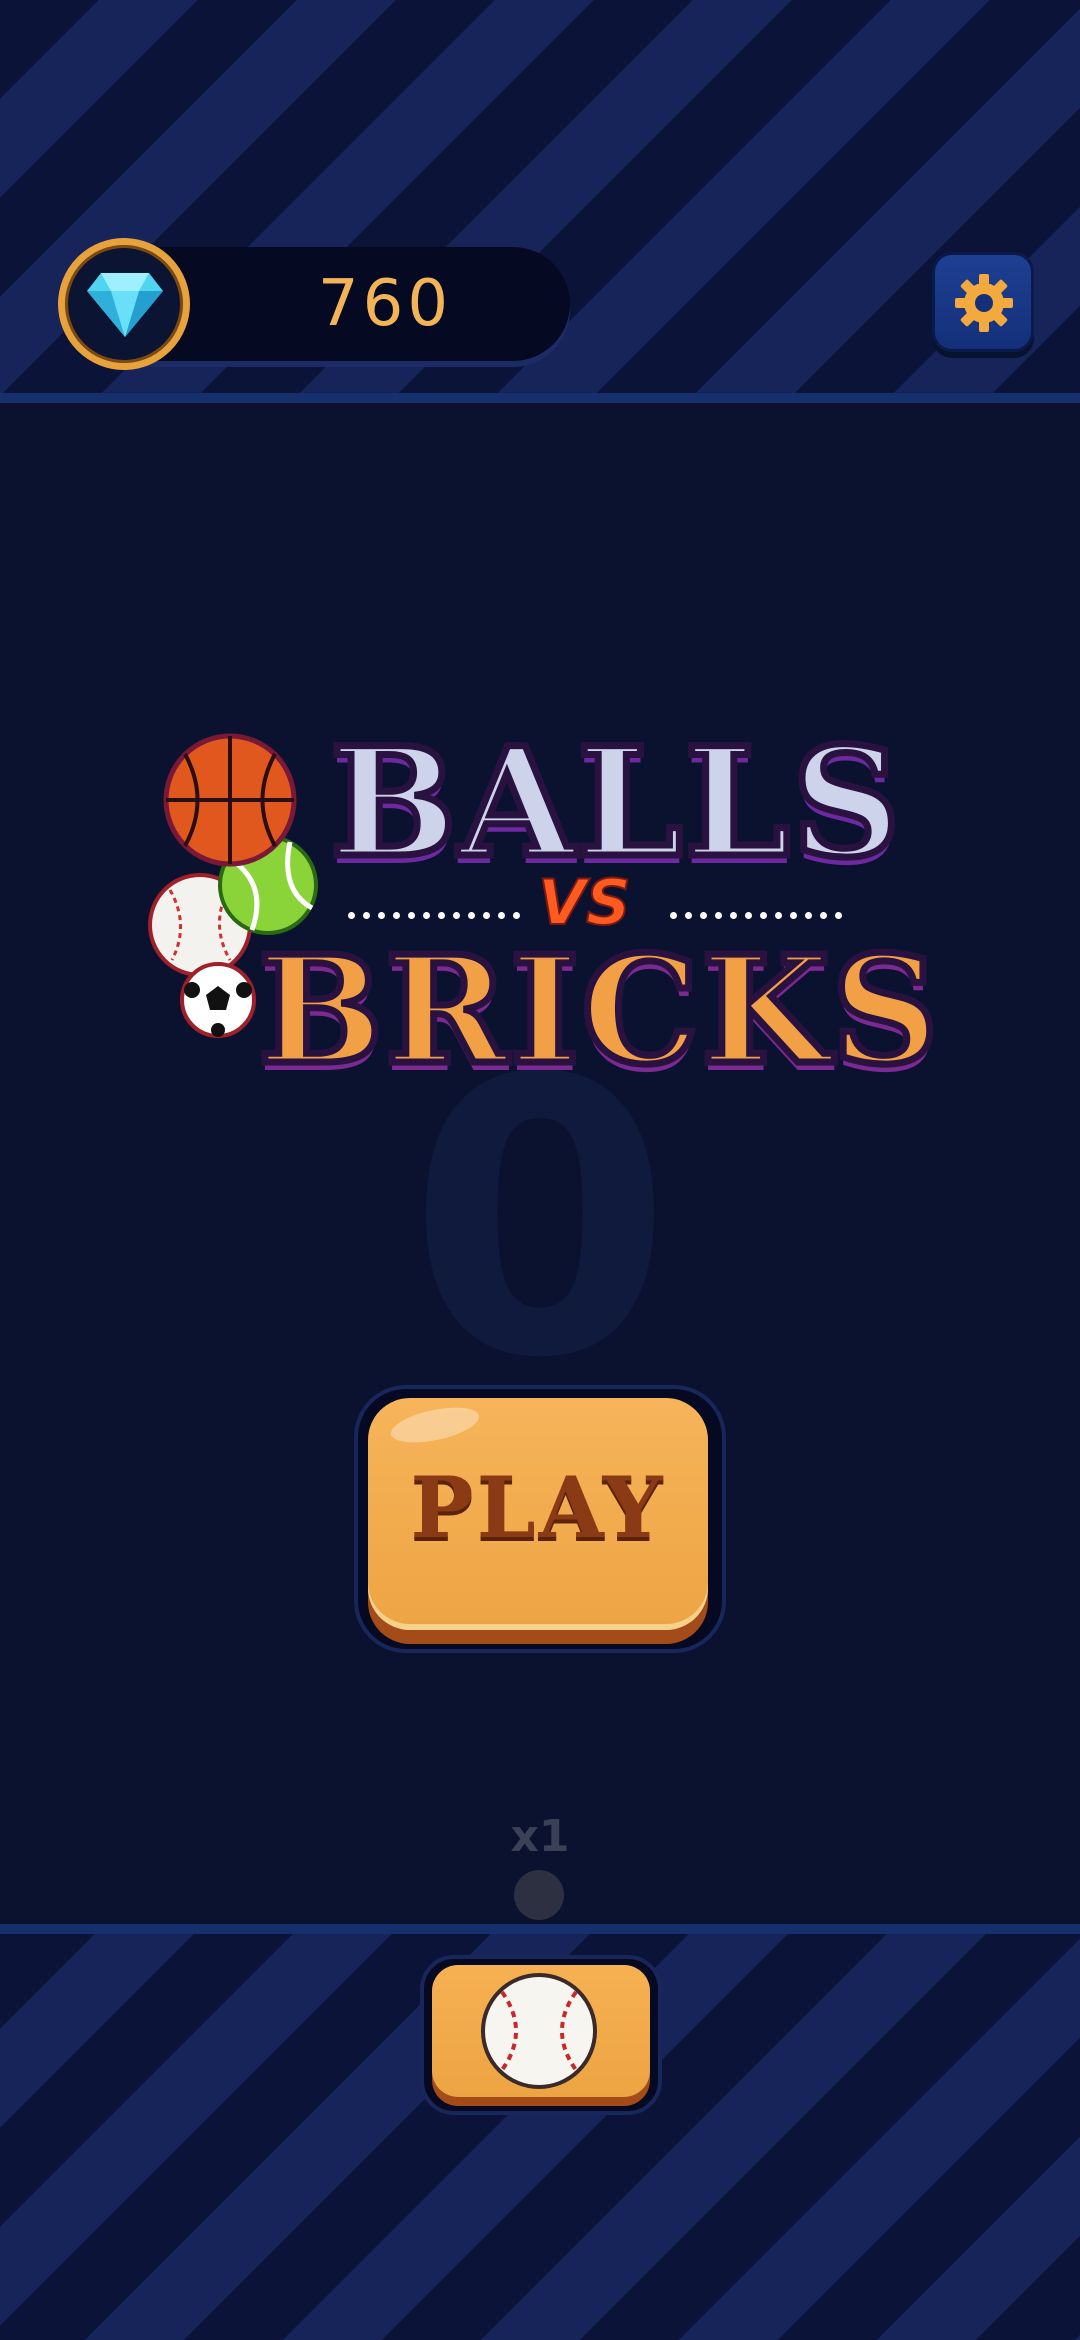  What do you see at coordinates (599, 1010) in the screenshot?
I see `logo-title-bricks: BRICKS` at bounding box center [599, 1010].